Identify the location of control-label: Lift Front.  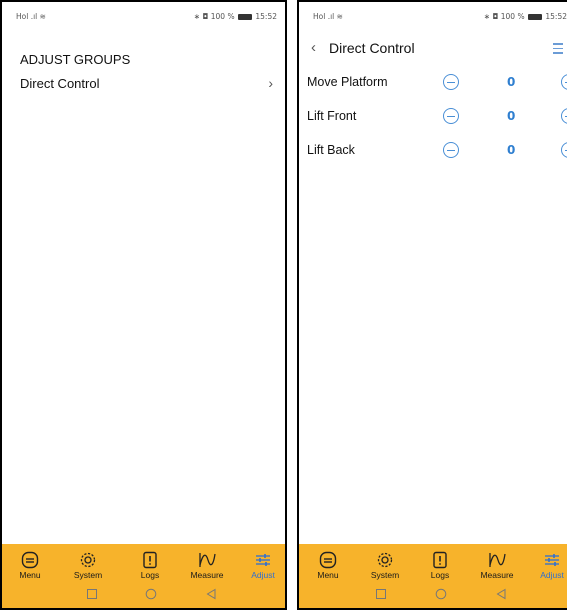
(332, 116).